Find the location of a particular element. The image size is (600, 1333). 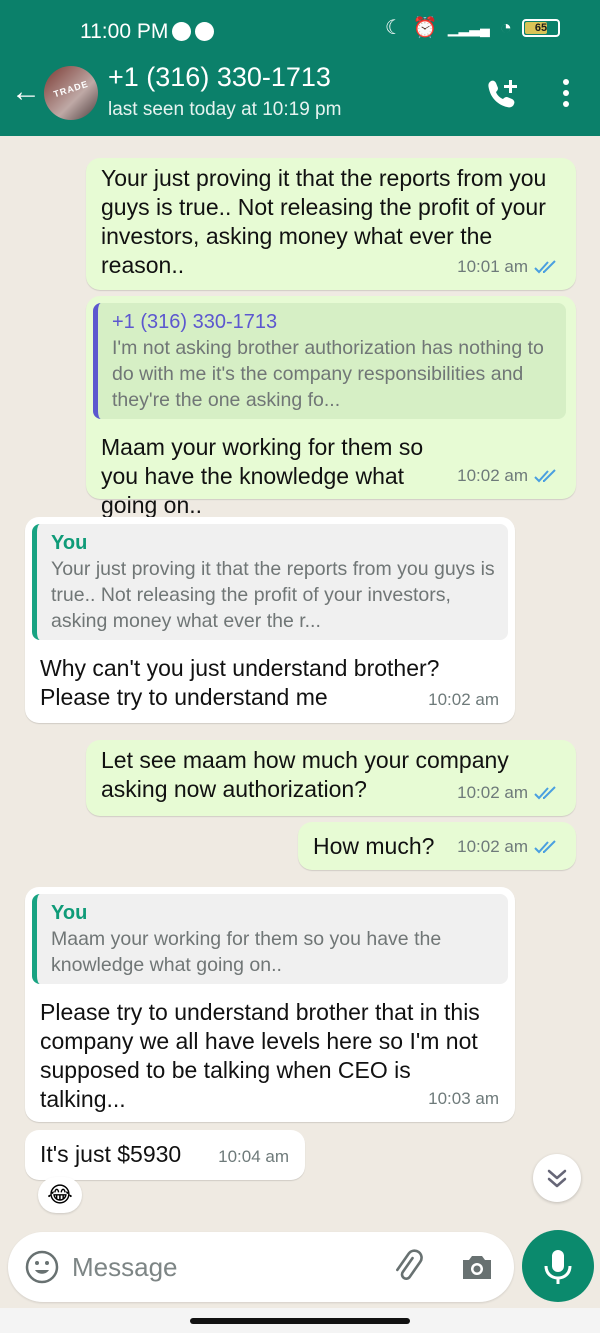

quote-author: +1 (316) 330-1713 is located at coordinates (195, 322).